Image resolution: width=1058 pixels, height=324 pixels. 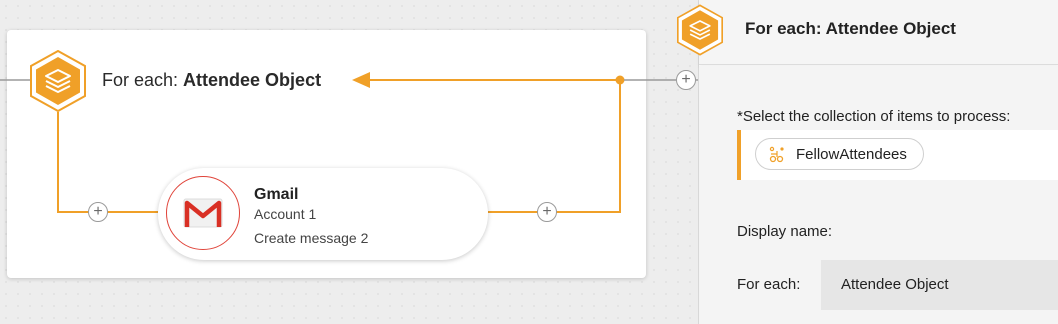 I want to click on loop-title-prefix: For each:, so click(x=143, y=80).